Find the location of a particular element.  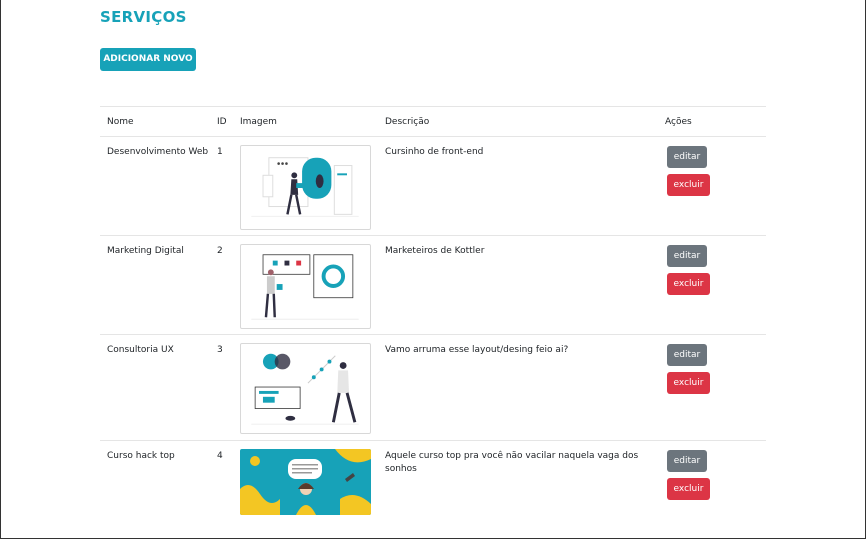

page-title: SERVIÇOS is located at coordinates (143, 17).